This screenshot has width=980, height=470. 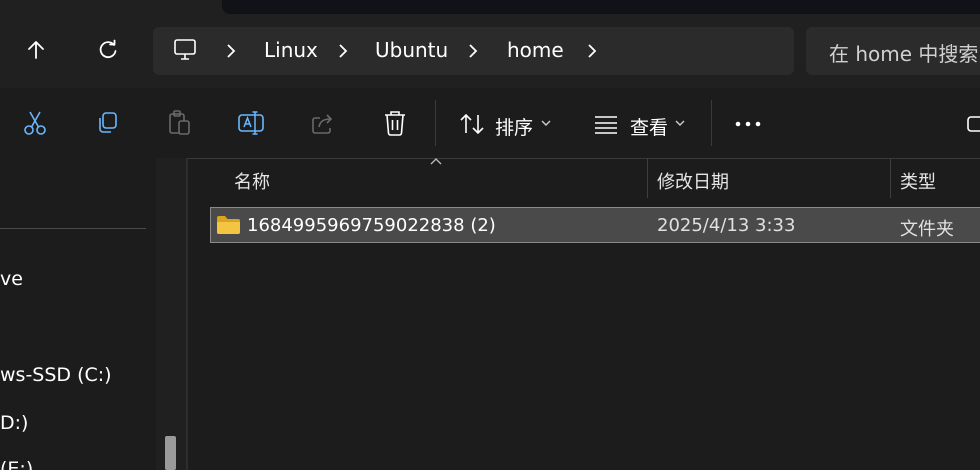 What do you see at coordinates (748, 124) in the screenshot?
I see `more-options-icon` at bounding box center [748, 124].